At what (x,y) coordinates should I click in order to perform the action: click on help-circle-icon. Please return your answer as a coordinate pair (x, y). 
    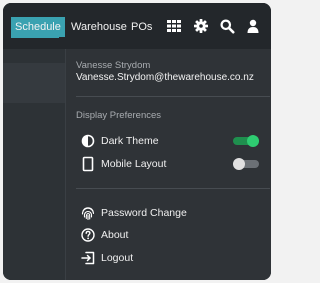
    Looking at the image, I should click on (88, 235).